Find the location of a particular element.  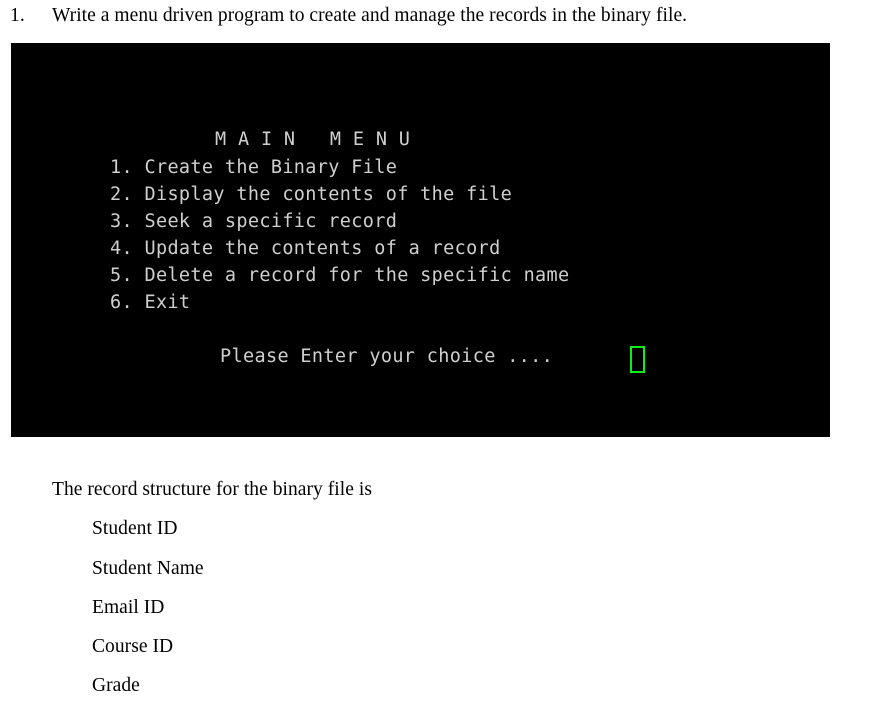

record-field-email-id: Email ID is located at coordinates (128, 607).